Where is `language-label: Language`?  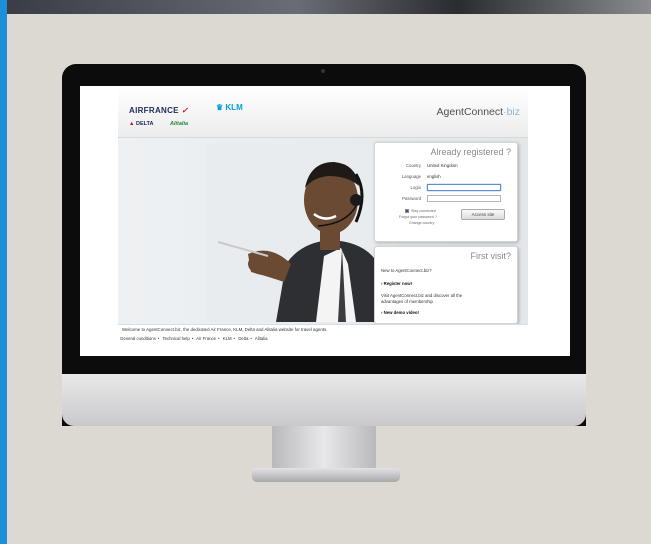
language-label: Language is located at coordinates (411, 176).